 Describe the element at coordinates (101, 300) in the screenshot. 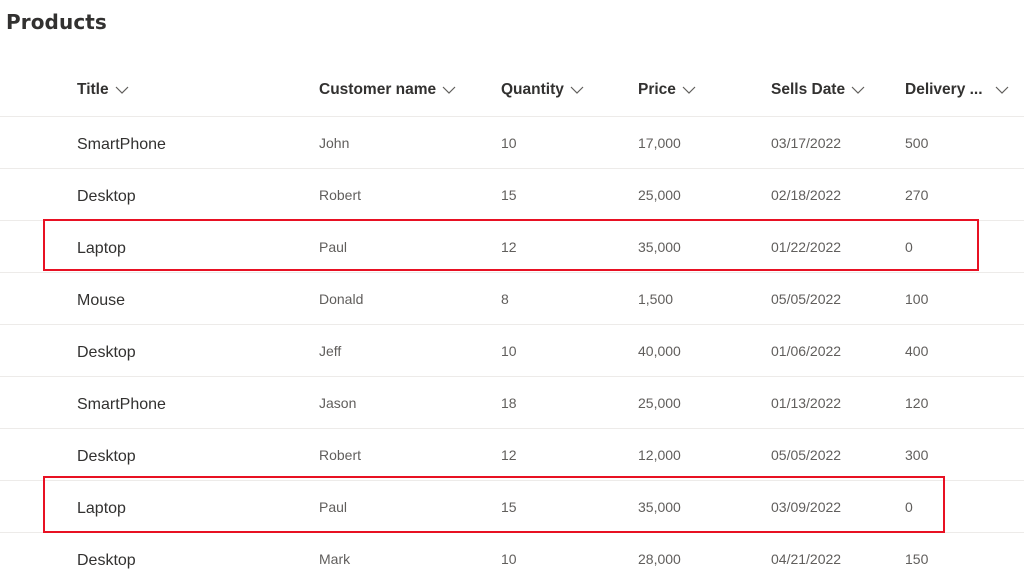

I see `cell-title: Mouse` at that location.